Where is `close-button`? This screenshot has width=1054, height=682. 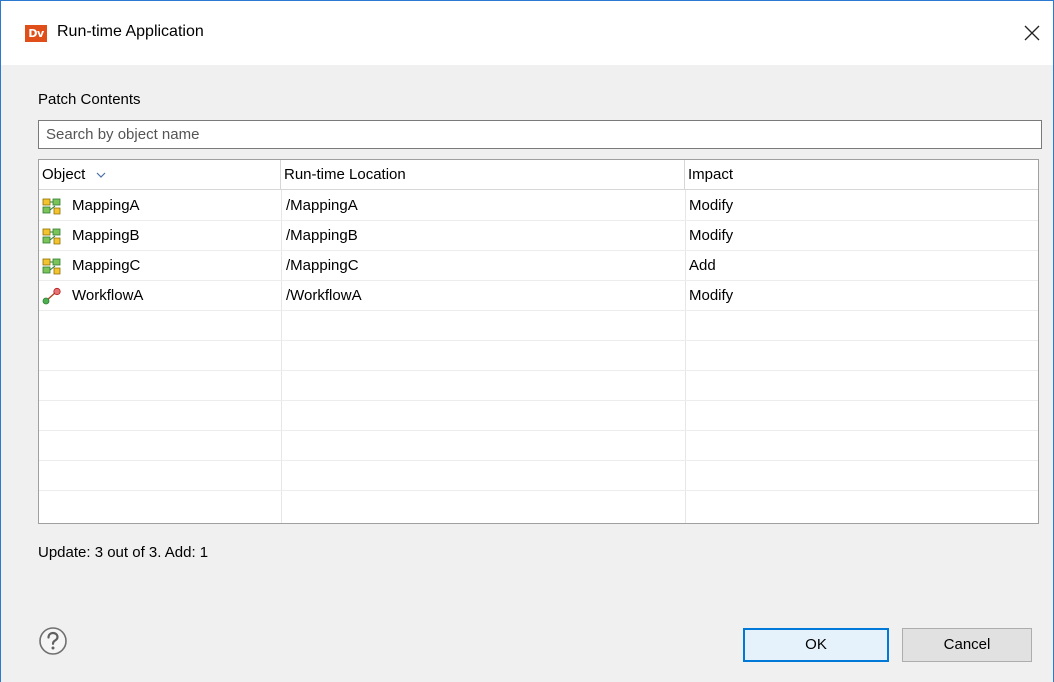
close-button is located at coordinates (1033, 33).